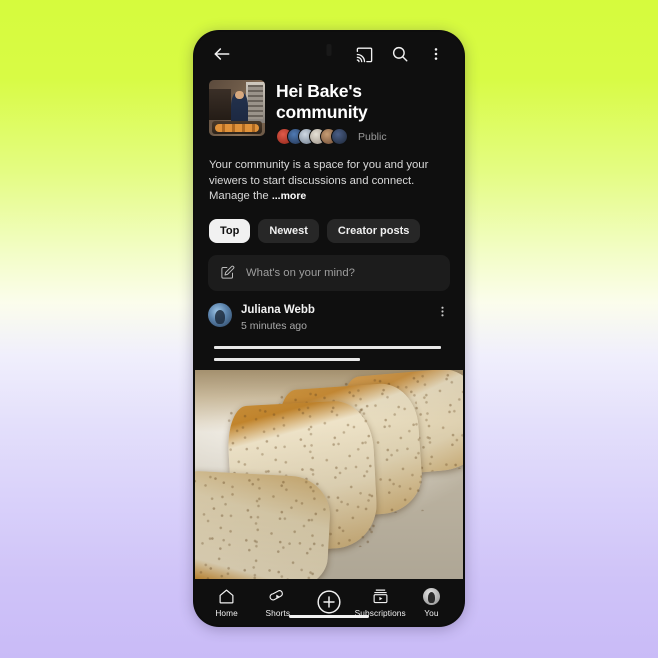 The image size is (658, 658). I want to click on nav-item-shorts: Shorts, so click(277, 603).